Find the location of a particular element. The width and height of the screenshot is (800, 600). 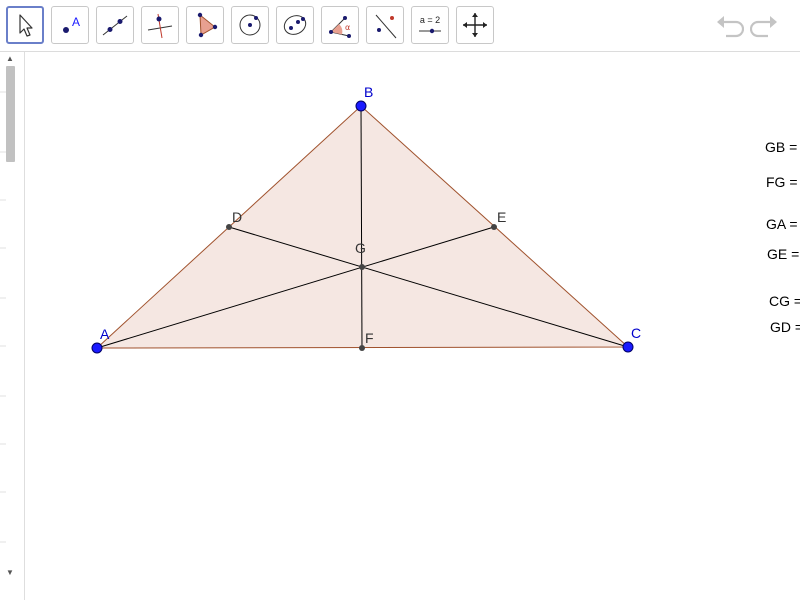

circle-center-point-icon is located at coordinates (250, 25).